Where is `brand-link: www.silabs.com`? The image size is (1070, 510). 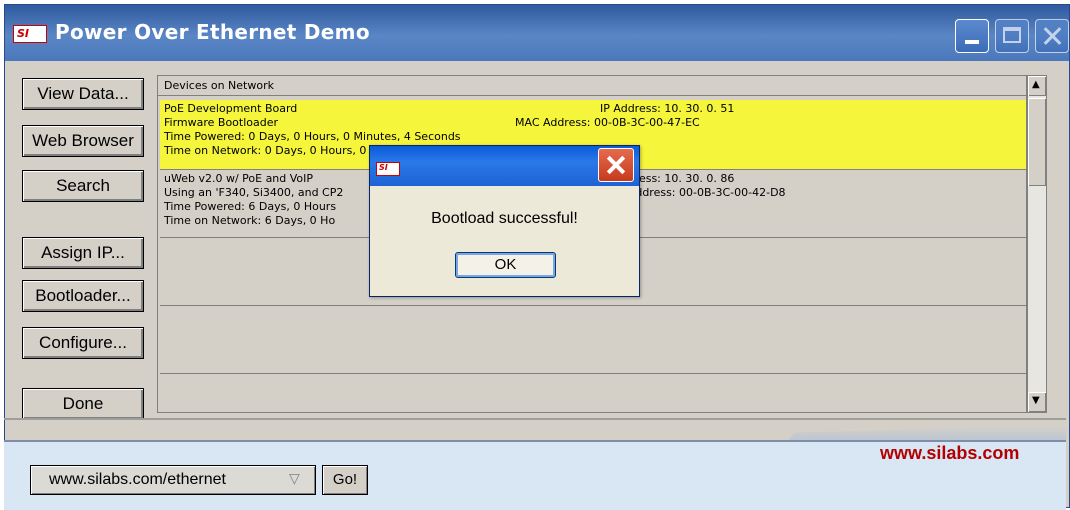 brand-link: www.silabs.com is located at coordinates (949, 453).